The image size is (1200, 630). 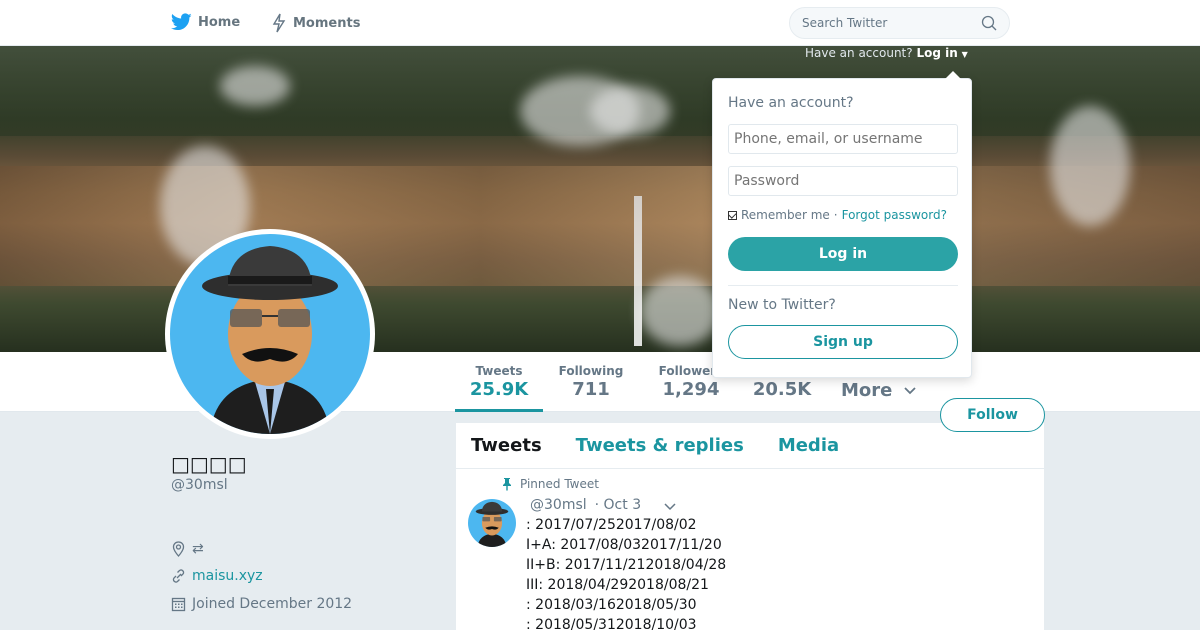 I want to click on tweet-header: @30msl · Oct 3, so click(x=603, y=505).